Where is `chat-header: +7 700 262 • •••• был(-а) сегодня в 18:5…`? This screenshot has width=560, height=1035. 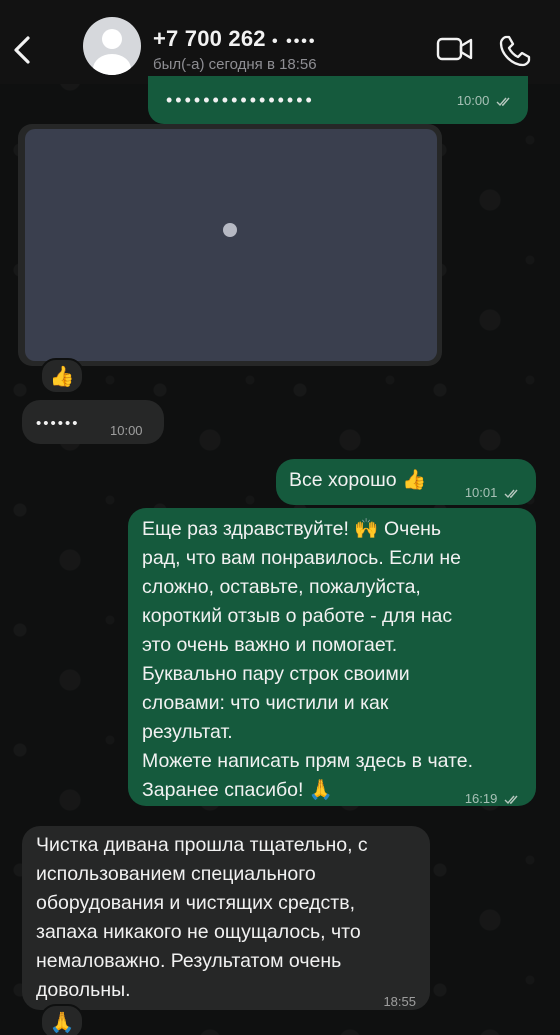 chat-header: +7 700 262 • •••• был(-а) сегодня в 18:5… is located at coordinates (280, 42).